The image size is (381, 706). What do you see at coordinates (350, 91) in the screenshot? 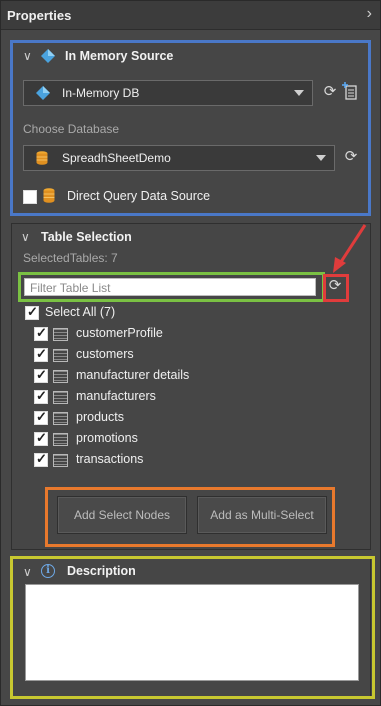
I see `new-connection-icon` at bounding box center [350, 91].